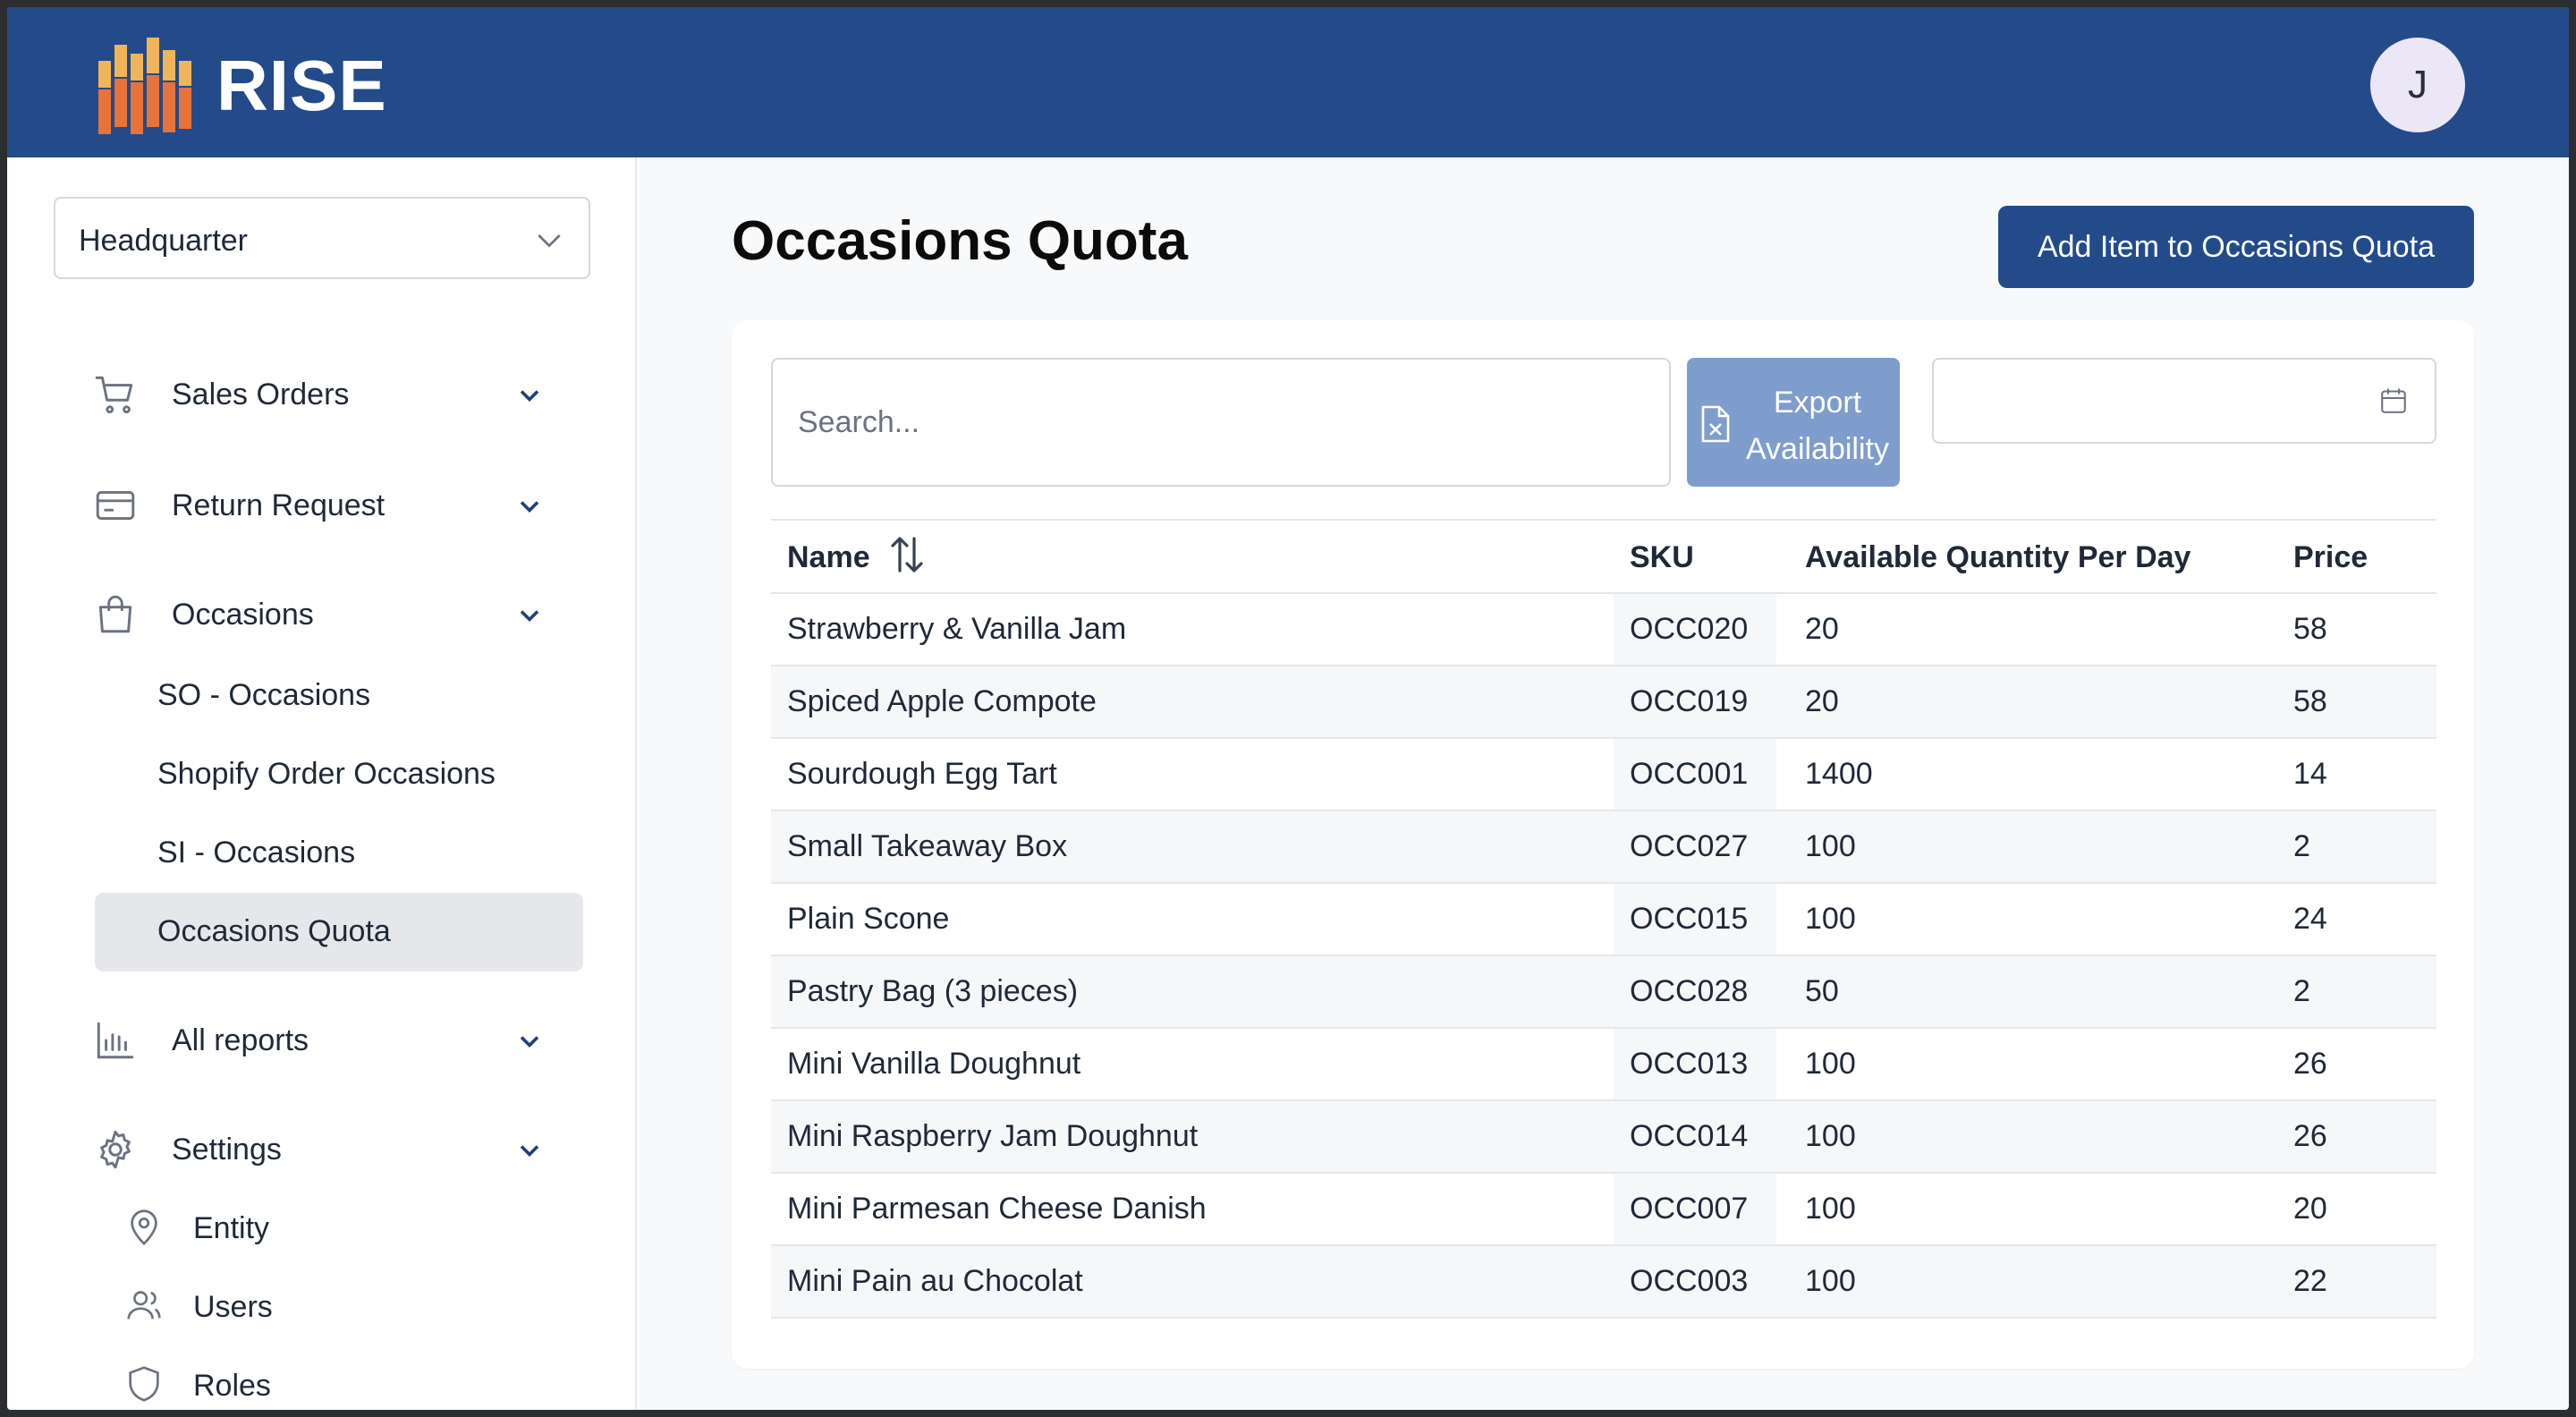  What do you see at coordinates (1603, 630) in the screenshot?
I see `table-row: Strawberry & Vanilla Jam OCC020 20 58` at bounding box center [1603, 630].